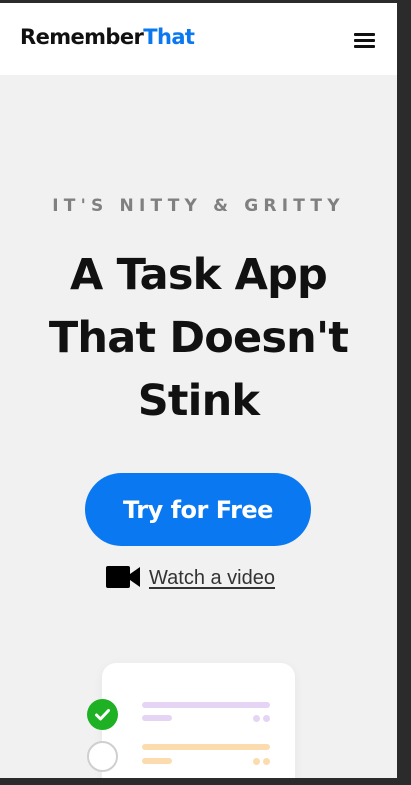  What do you see at coordinates (198, 206) in the screenshot?
I see `hero-eyebrow: IT'S NITTY & GRITTY` at bounding box center [198, 206].